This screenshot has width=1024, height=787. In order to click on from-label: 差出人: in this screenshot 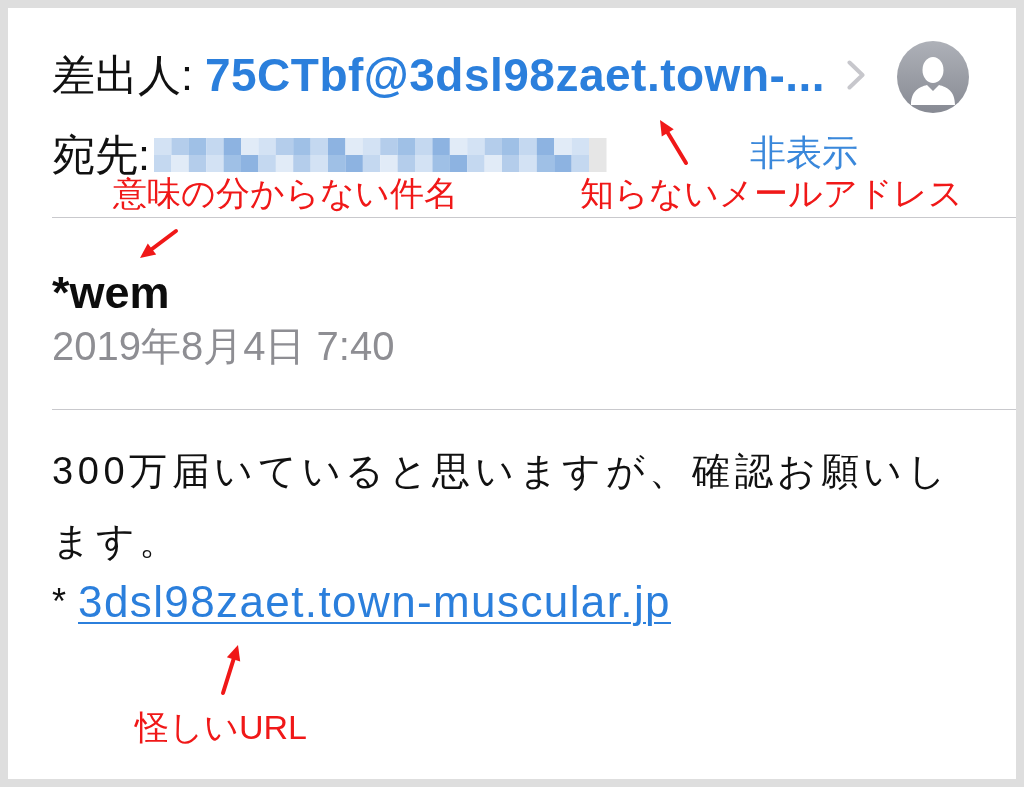, I will do `click(122, 75)`.